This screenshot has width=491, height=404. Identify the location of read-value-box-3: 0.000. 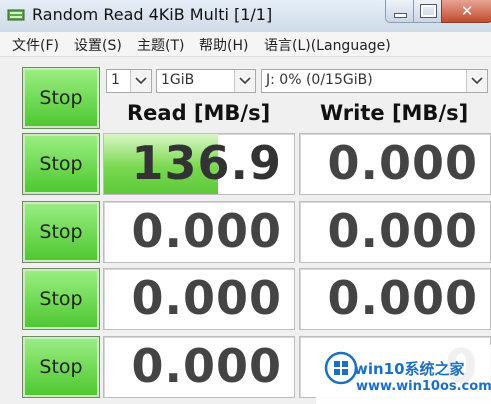
(199, 299).